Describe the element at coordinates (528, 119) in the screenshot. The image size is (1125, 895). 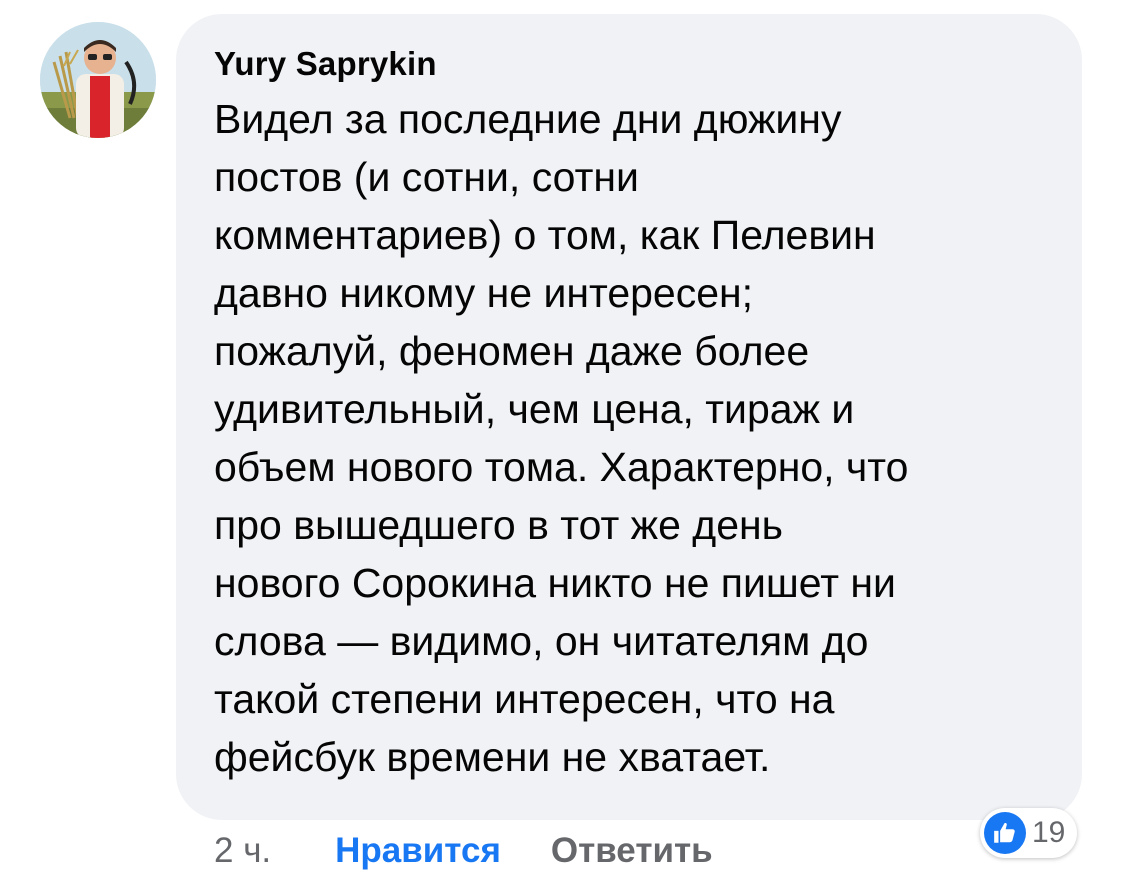
I see `comment-text-line: Видел за последние дни дюжину` at that location.